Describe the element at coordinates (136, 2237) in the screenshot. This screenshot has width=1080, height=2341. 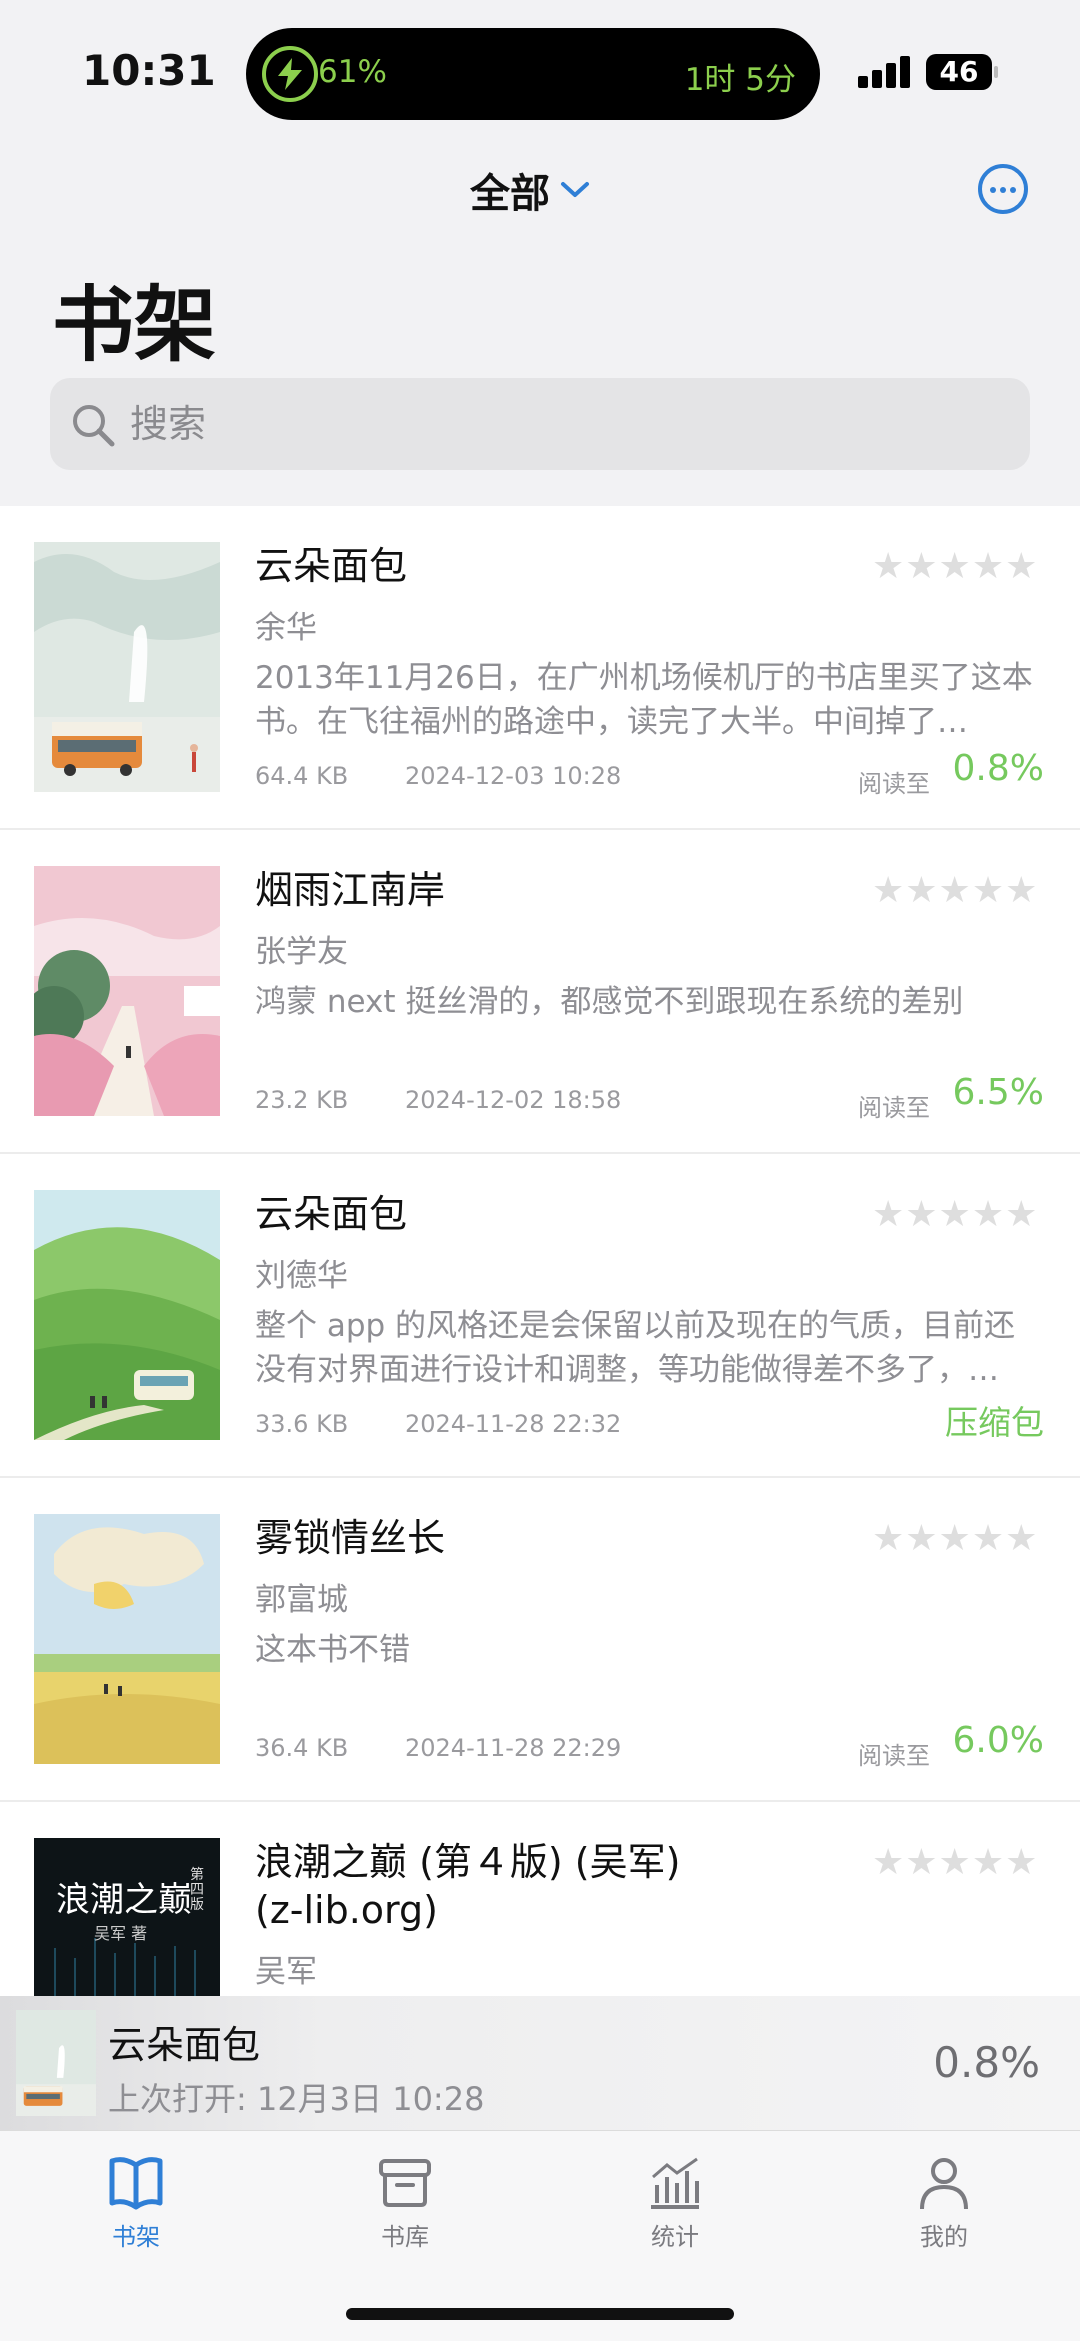
I see `tab-label: 书架` at that location.